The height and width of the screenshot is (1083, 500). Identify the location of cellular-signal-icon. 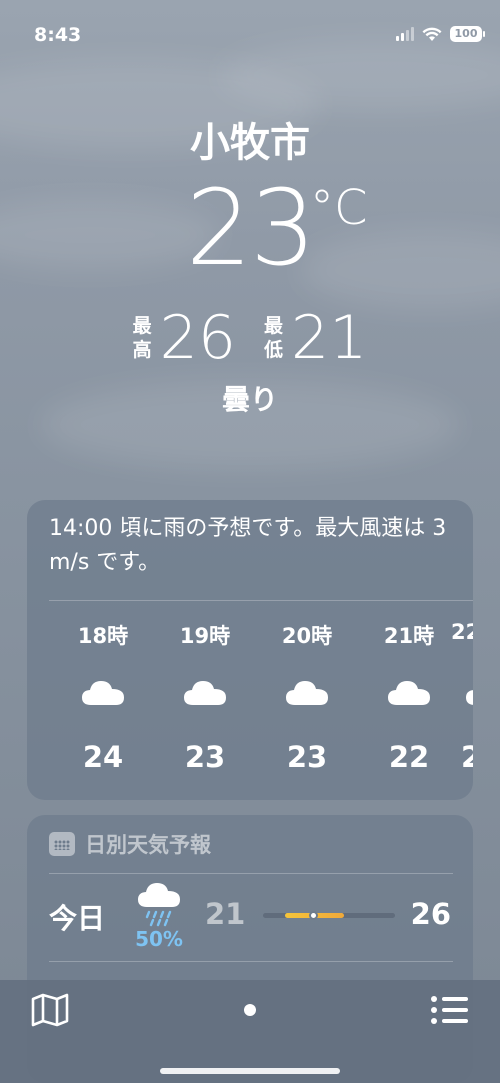
(405, 34).